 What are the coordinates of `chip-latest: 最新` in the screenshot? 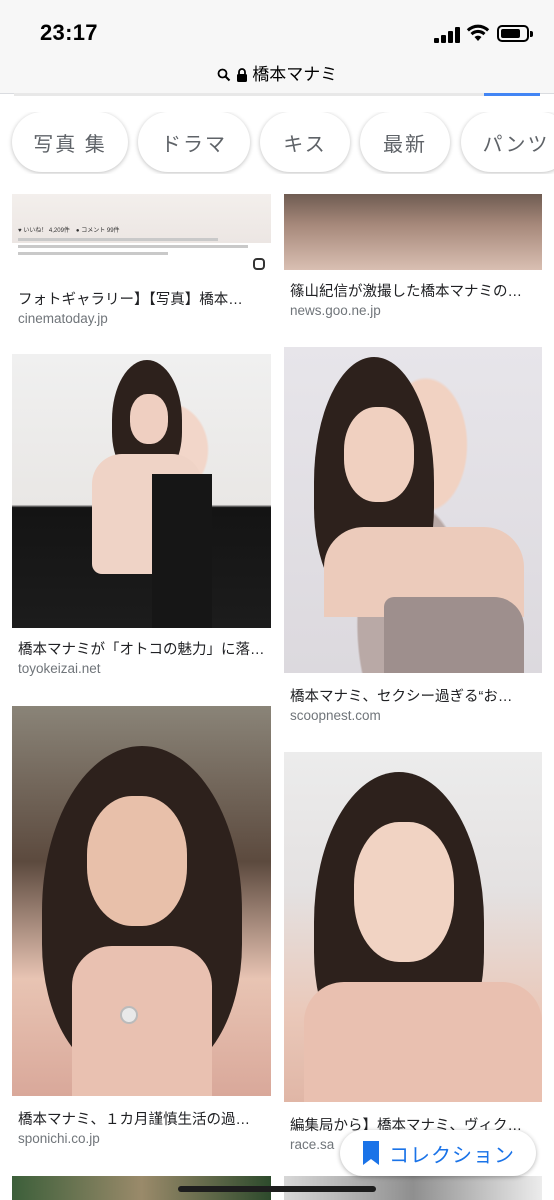 It's located at (405, 142).